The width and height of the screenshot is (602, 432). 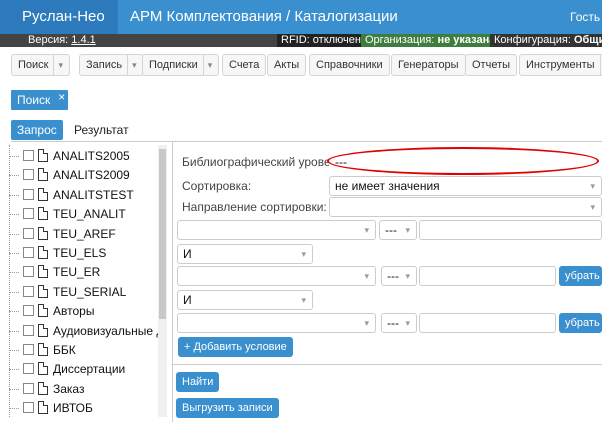 I want to click on open-tab-search: Поиск ×, so click(x=40, y=98).